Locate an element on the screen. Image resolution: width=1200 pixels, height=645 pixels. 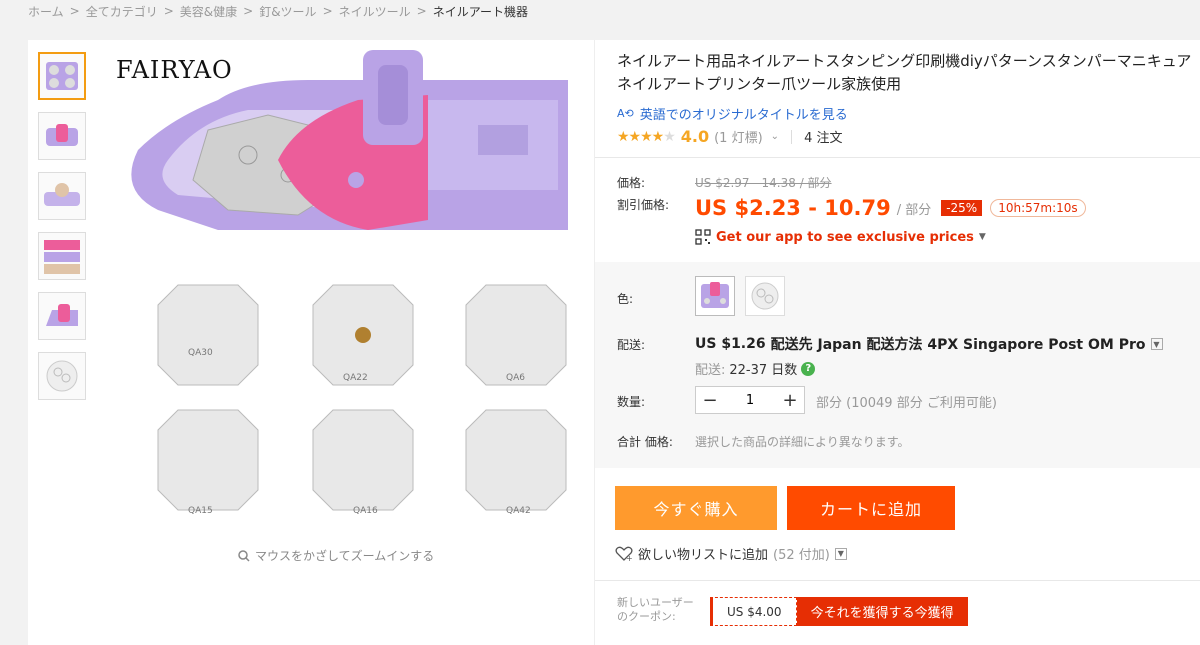
svg-text: QA30 is located at coordinates (200, 353).